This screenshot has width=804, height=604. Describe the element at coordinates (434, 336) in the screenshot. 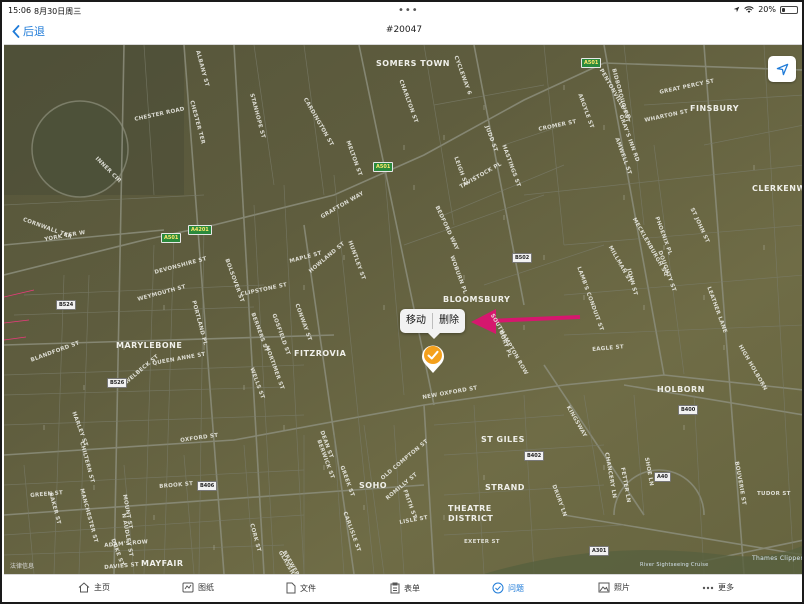

I see `menu-tail` at that location.